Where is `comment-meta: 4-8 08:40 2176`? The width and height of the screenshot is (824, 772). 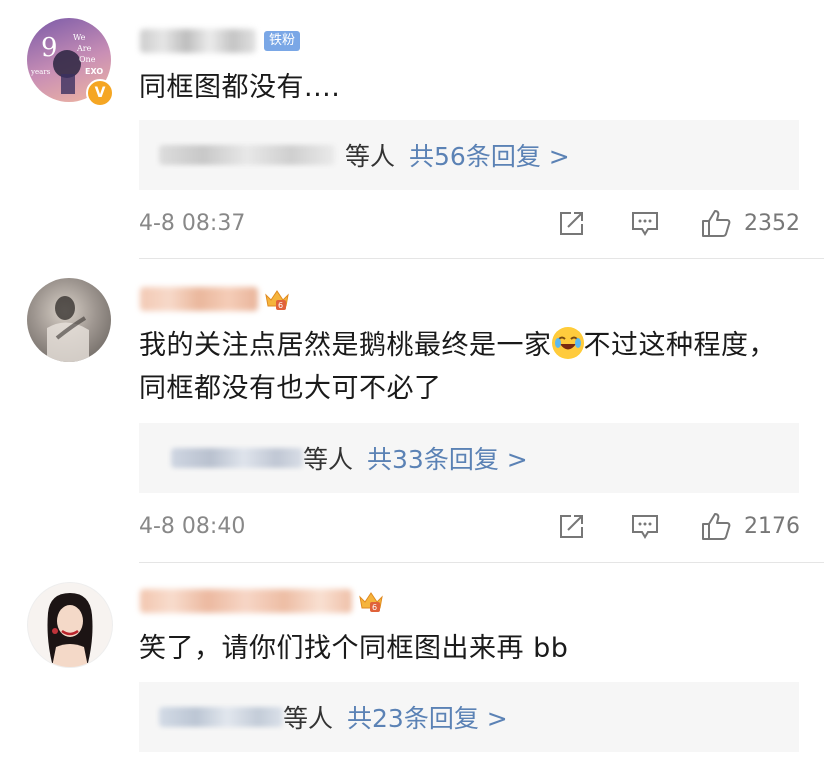 comment-meta: 4-8 08:40 2176 is located at coordinates (469, 526).